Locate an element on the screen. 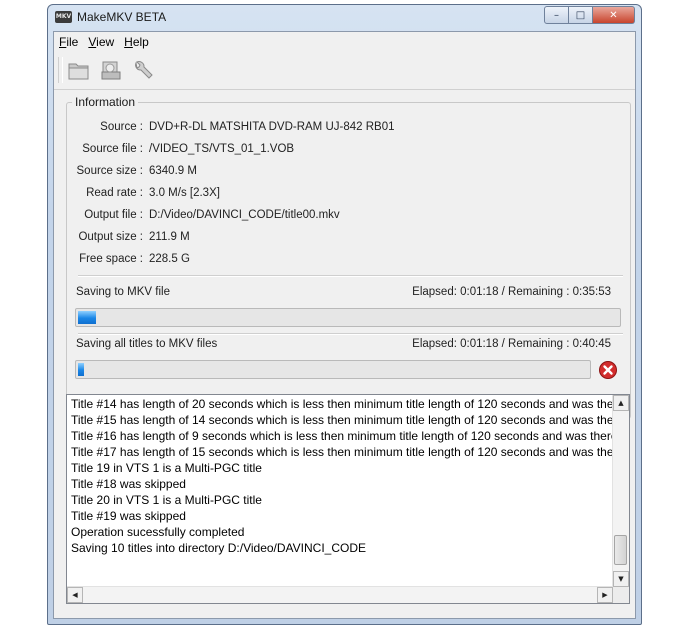 The width and height of the screenshot is (680, 630). log-line: Title 19 in VTS 1 is a Multi-PGC title is located at coordinates (166, 468).